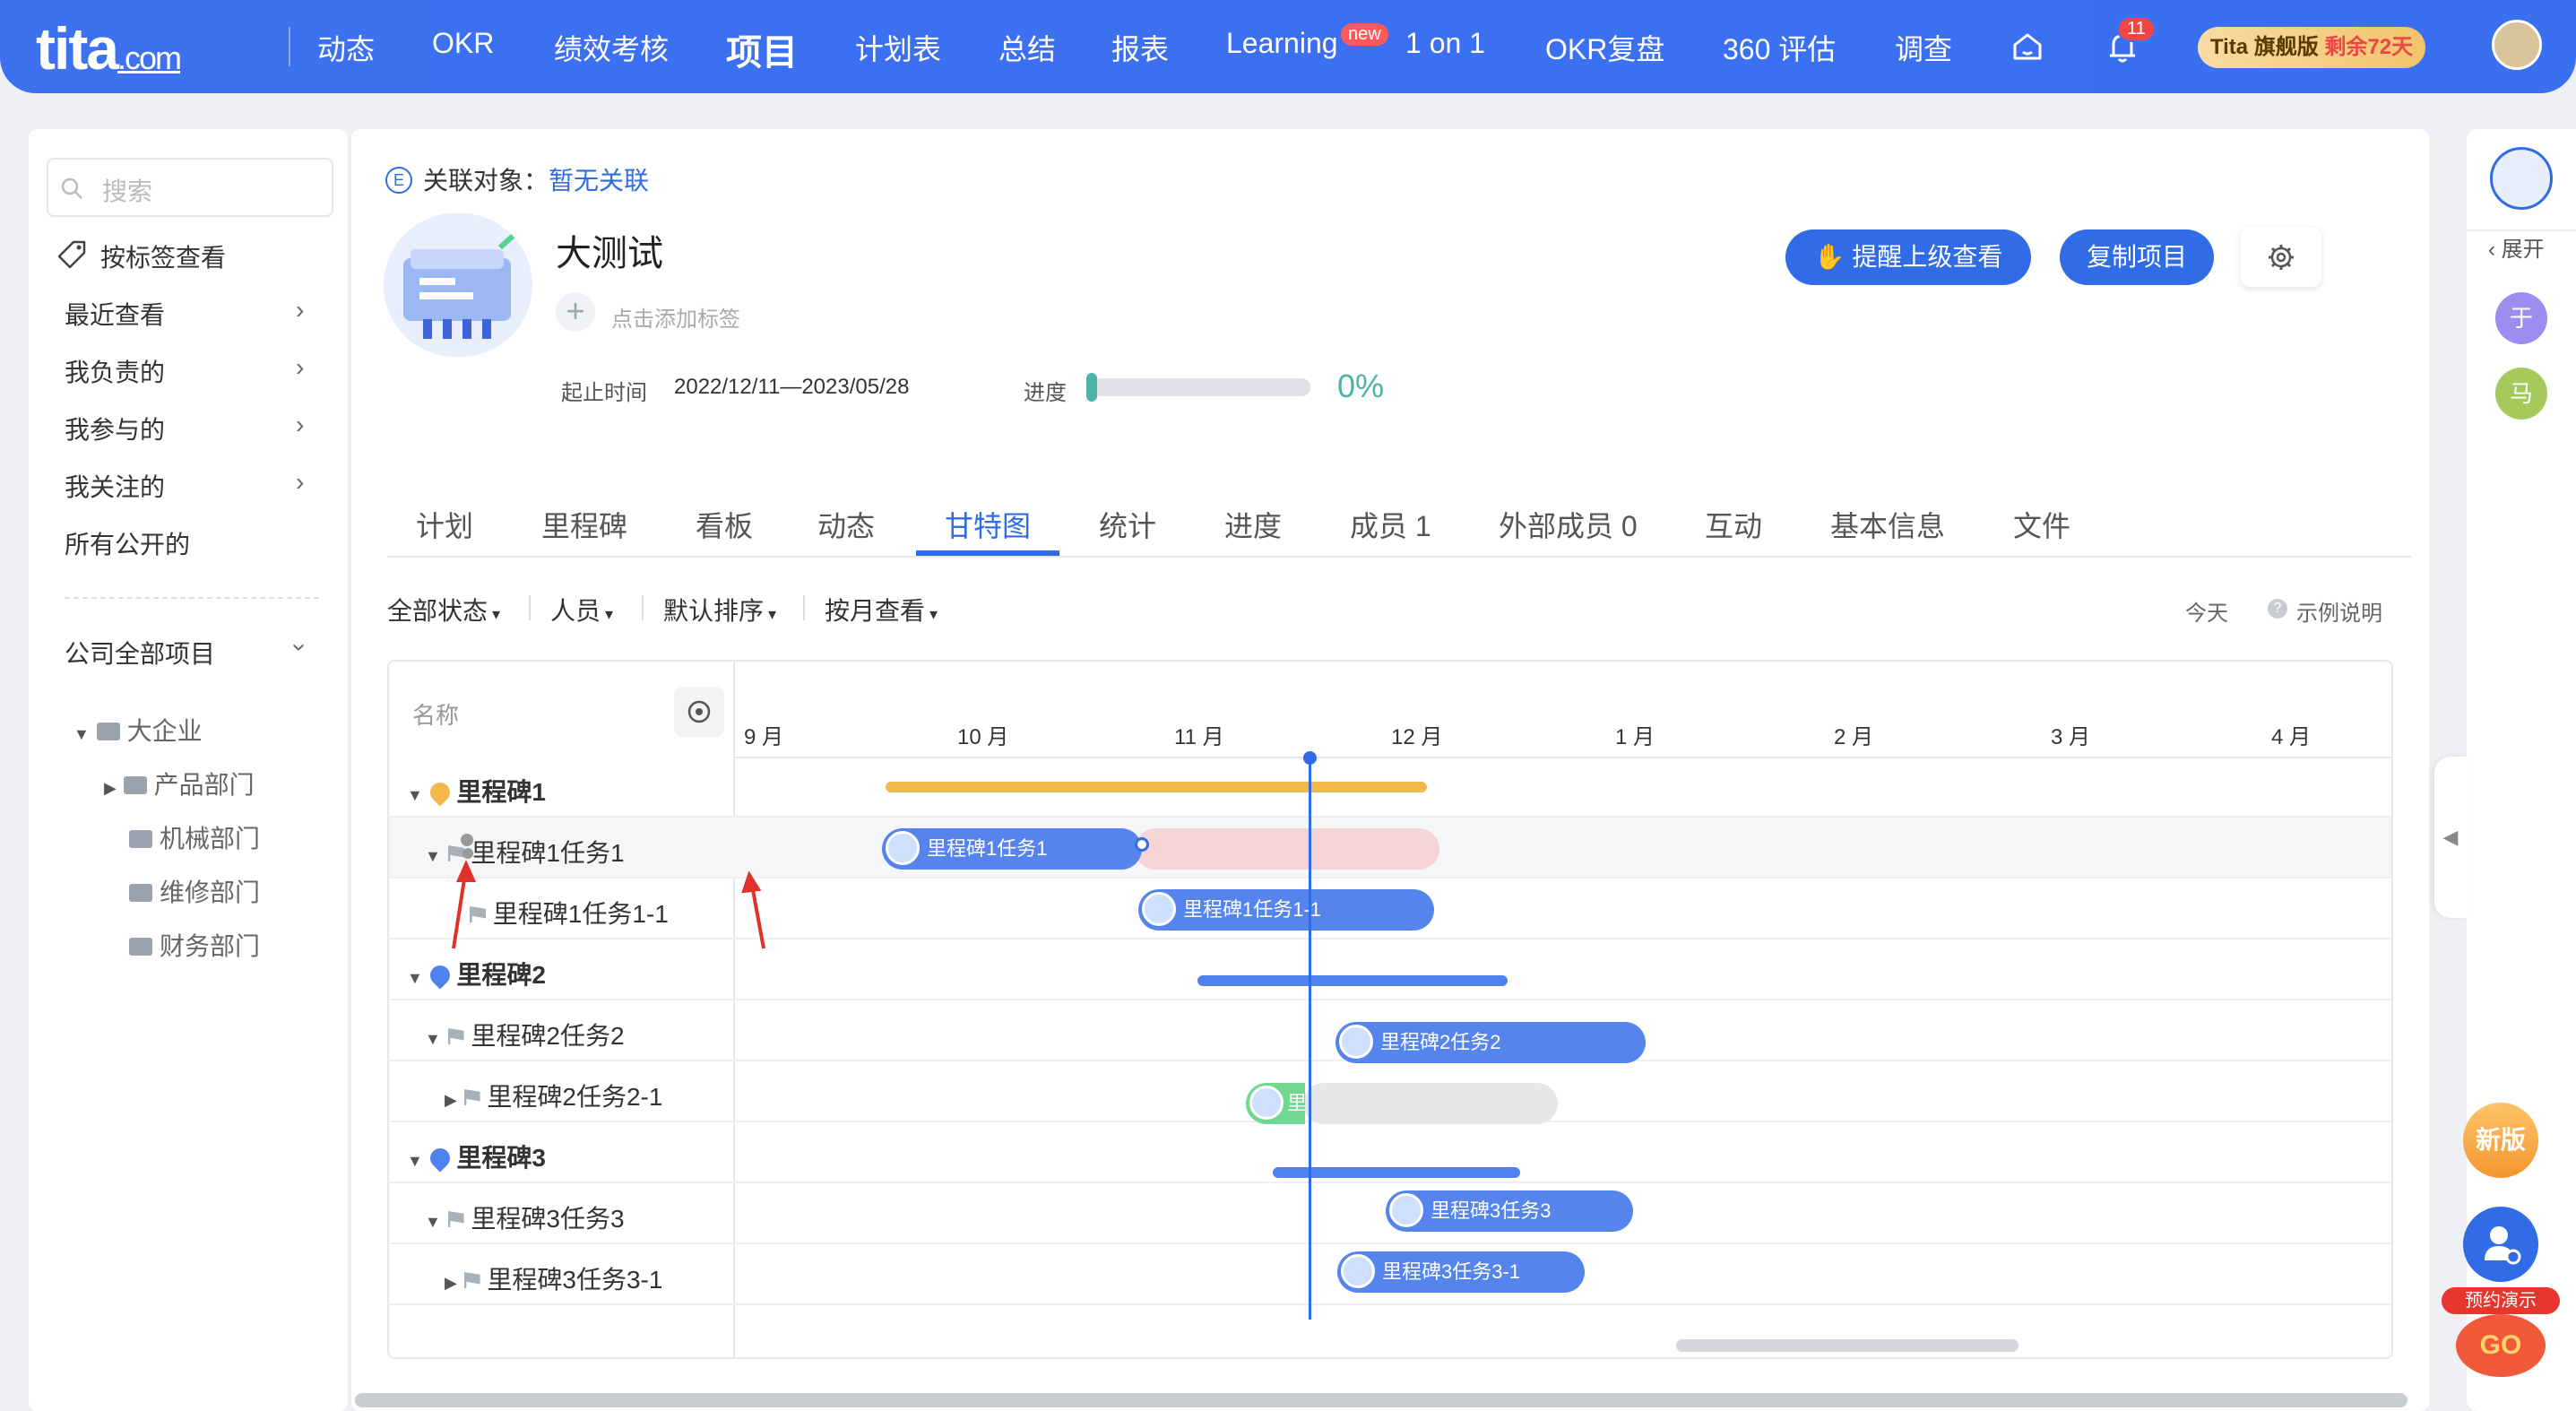 This screenshot has width=2576, height=1411. Describe the element at coordinates (1140, 47) in the screenshot. I see `nav-reports: 报表` at that location.